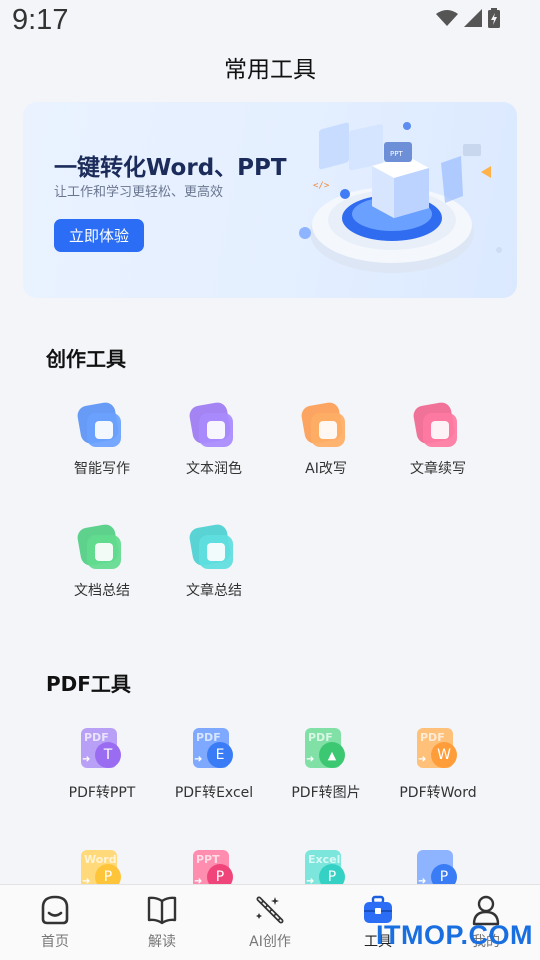  Describe the element at coordinates (86, 359) in the screenshot. I see `section-title-creation: 创作工具` at that location.